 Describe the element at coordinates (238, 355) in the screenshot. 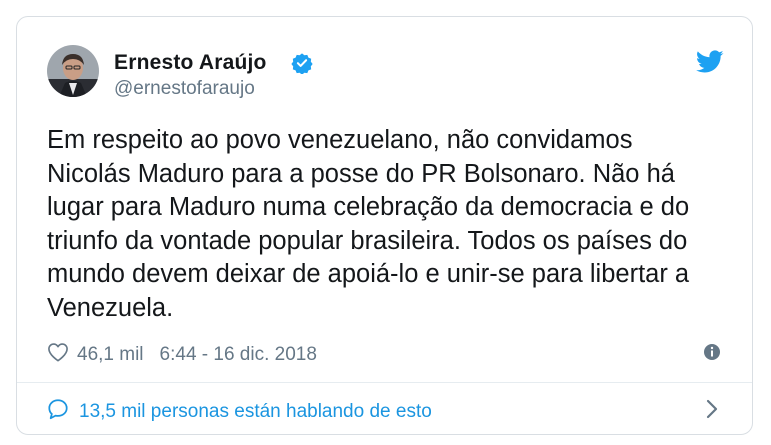

I see `timestamp: 6:44 - 16 dic. 2018` at that location.